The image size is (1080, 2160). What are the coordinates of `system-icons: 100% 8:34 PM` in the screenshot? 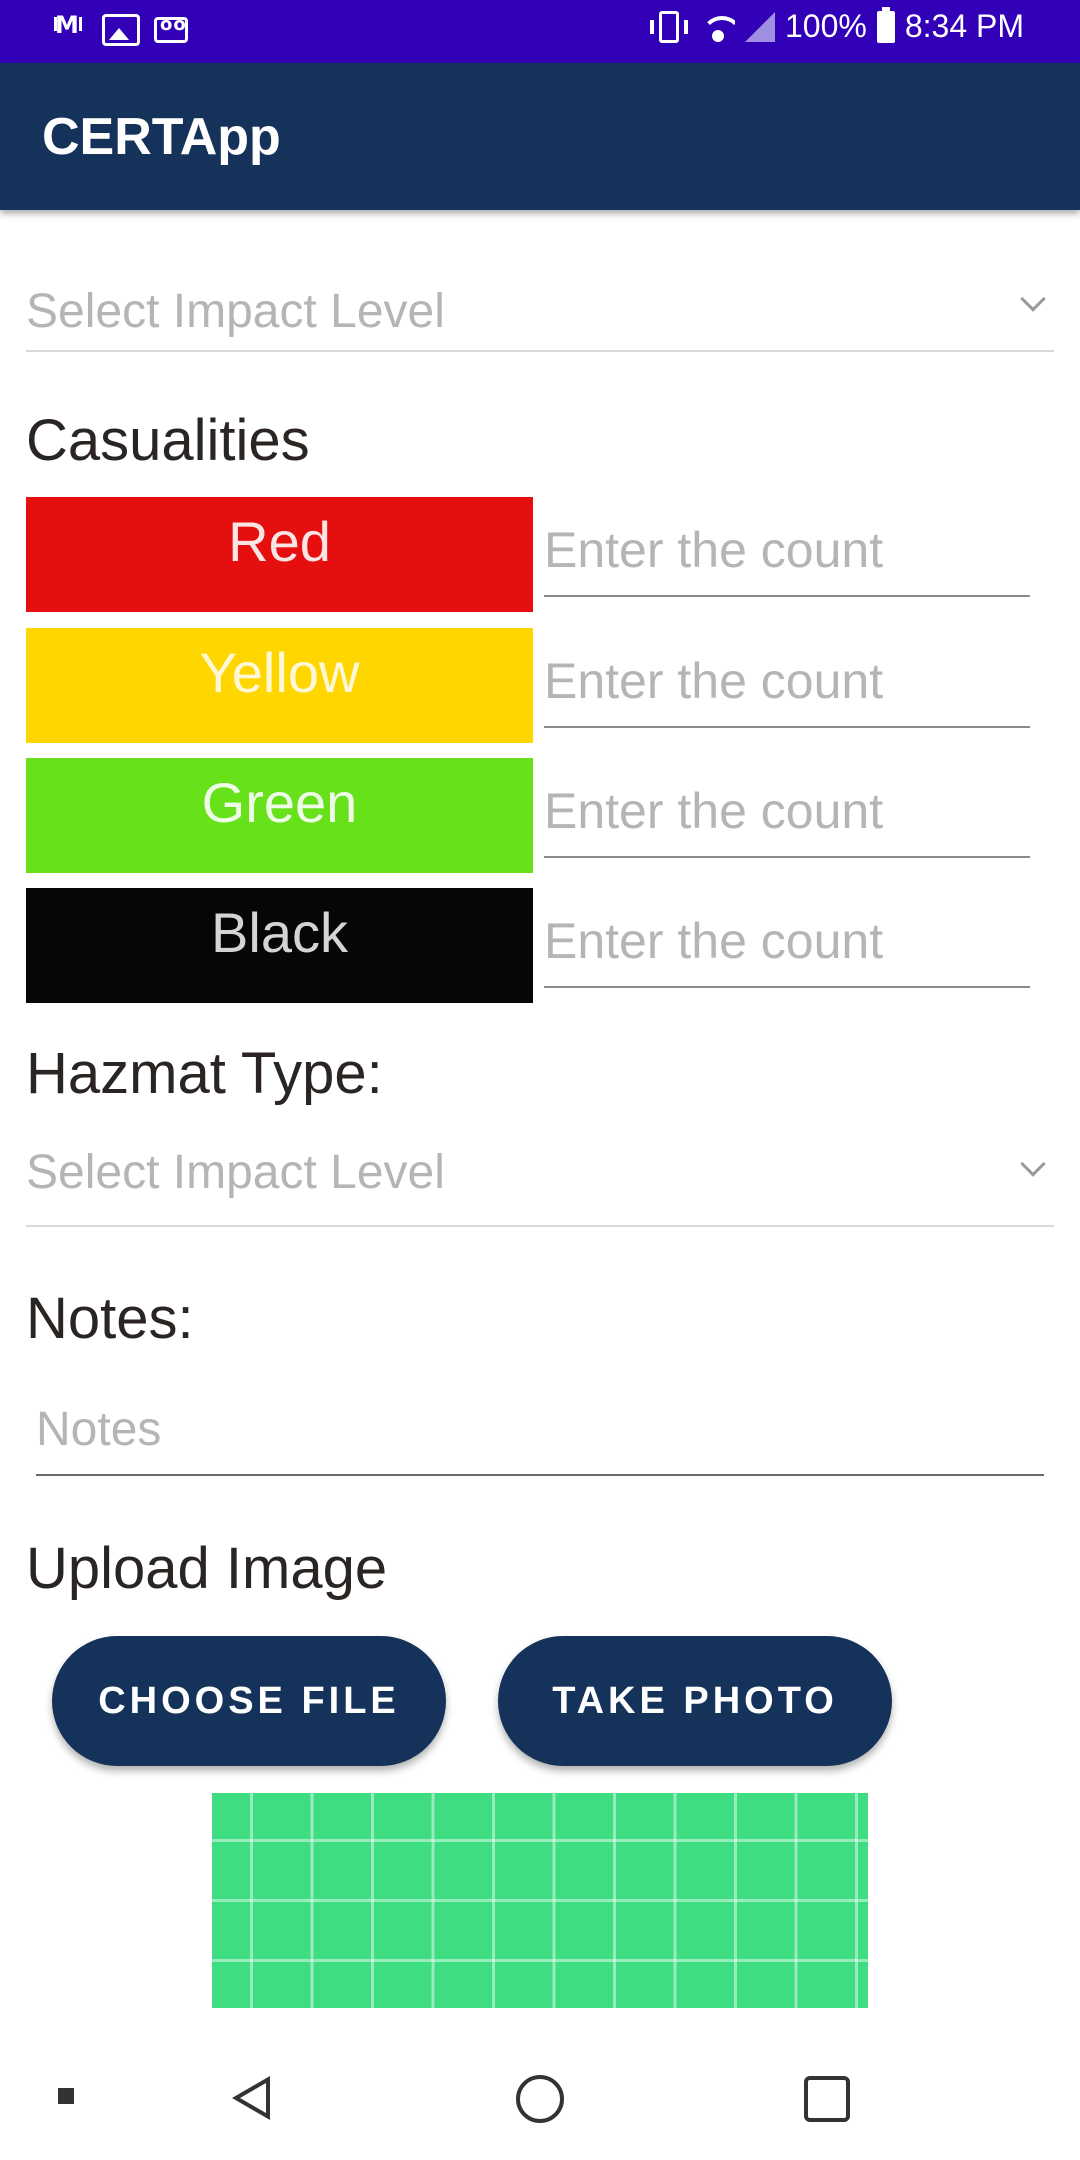 It's located at (835, 25).